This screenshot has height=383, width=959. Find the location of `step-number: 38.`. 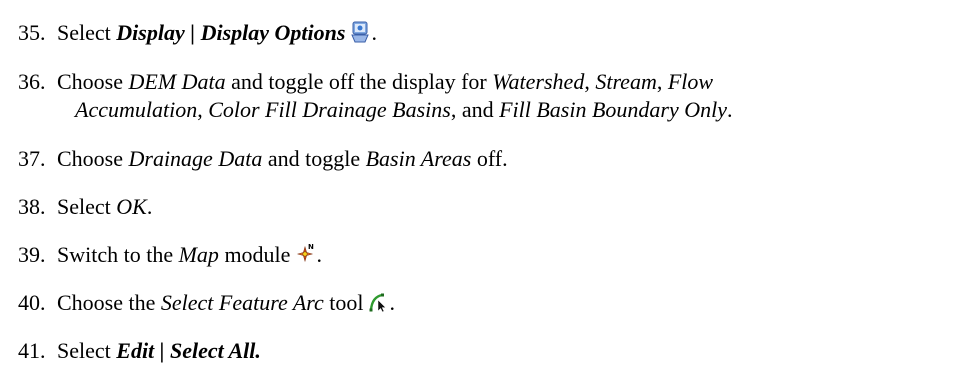

step-number: 38. is located at coordinates (32, 206).